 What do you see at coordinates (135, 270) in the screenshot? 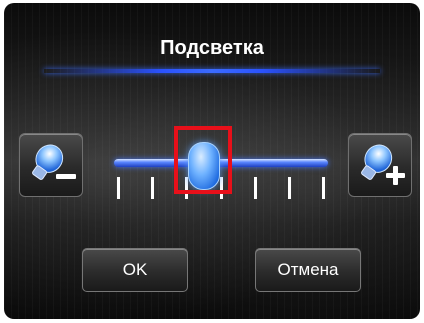
I see `ok-button: OK` at bounding box center [135, 270].